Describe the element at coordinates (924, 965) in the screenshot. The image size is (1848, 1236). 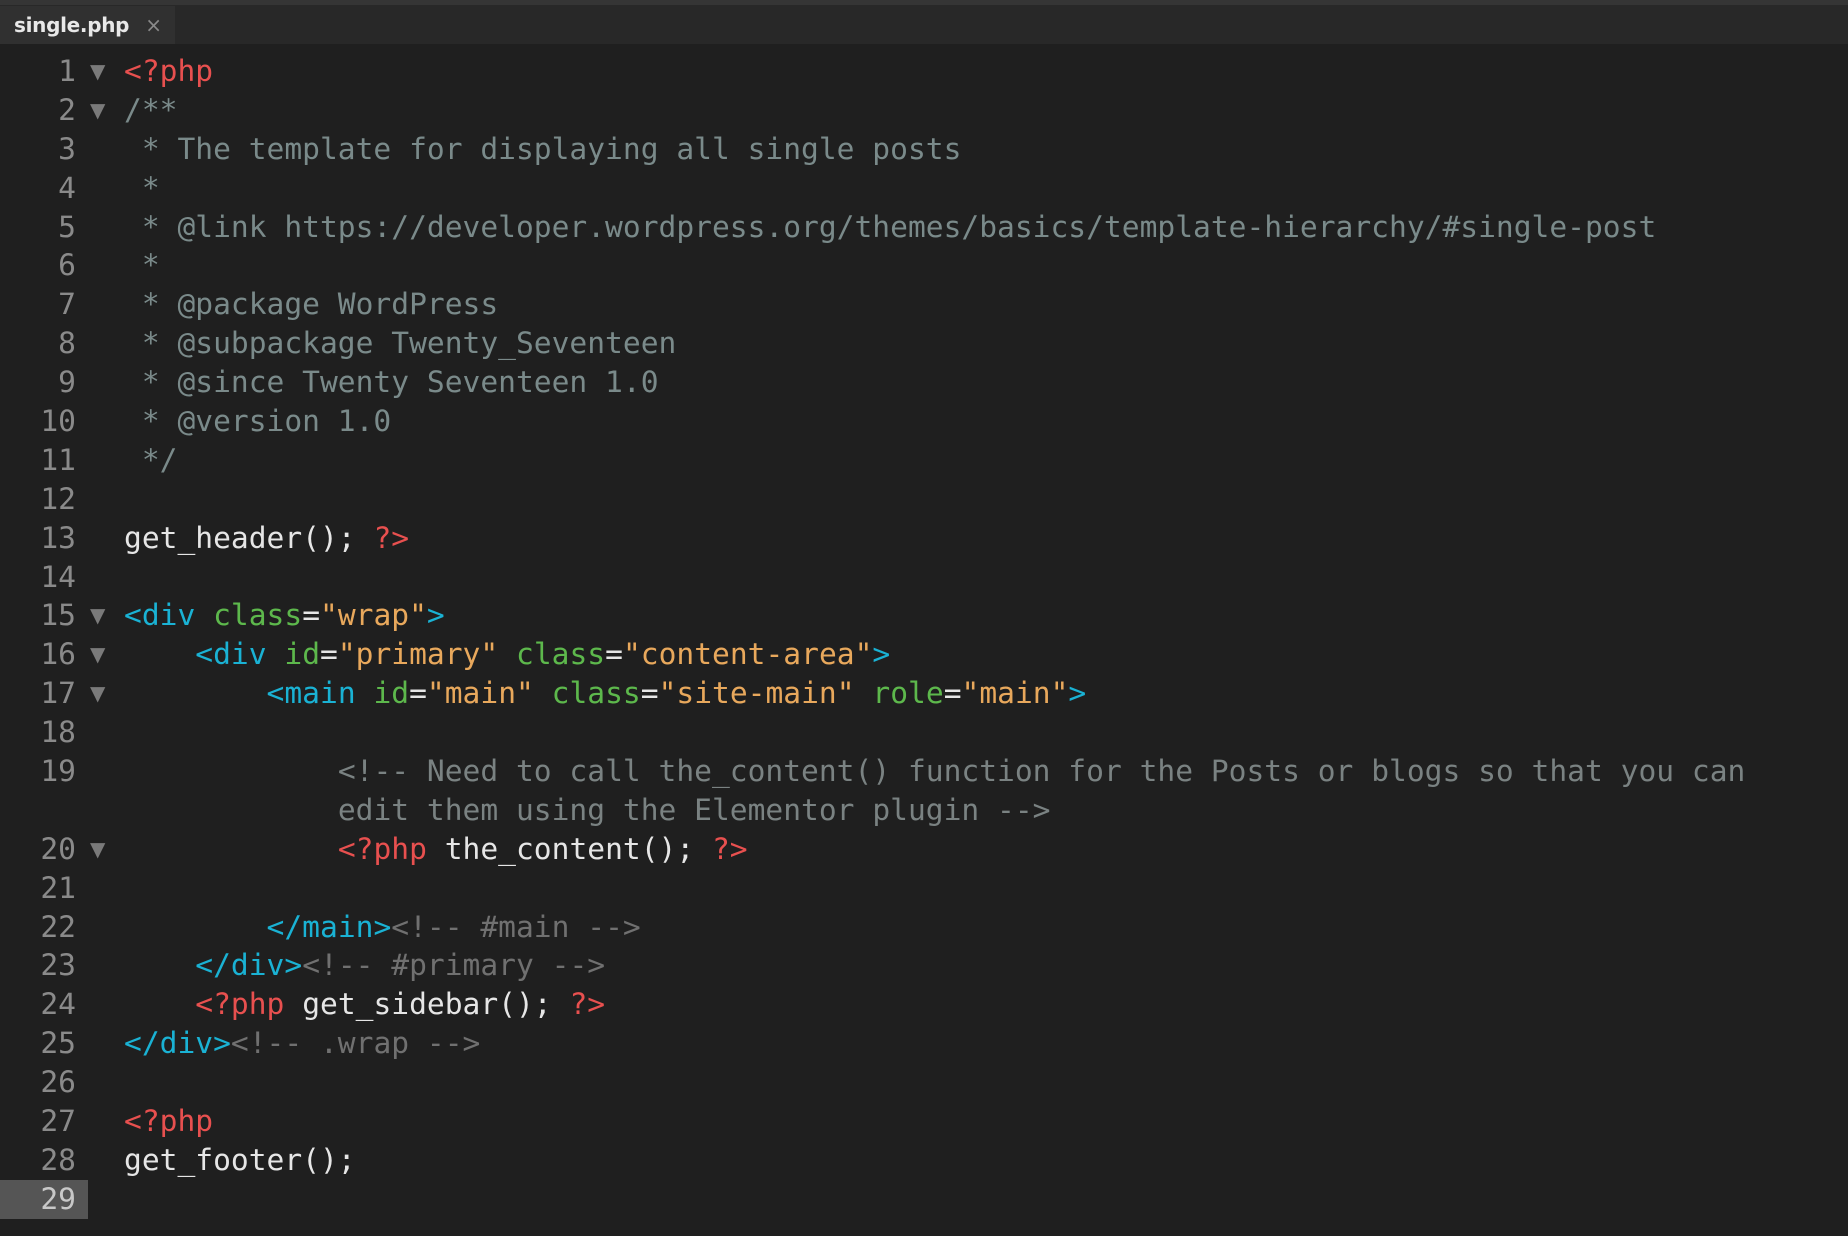
I see `code-line: 23 </div><!-- #primary -->` at that location.